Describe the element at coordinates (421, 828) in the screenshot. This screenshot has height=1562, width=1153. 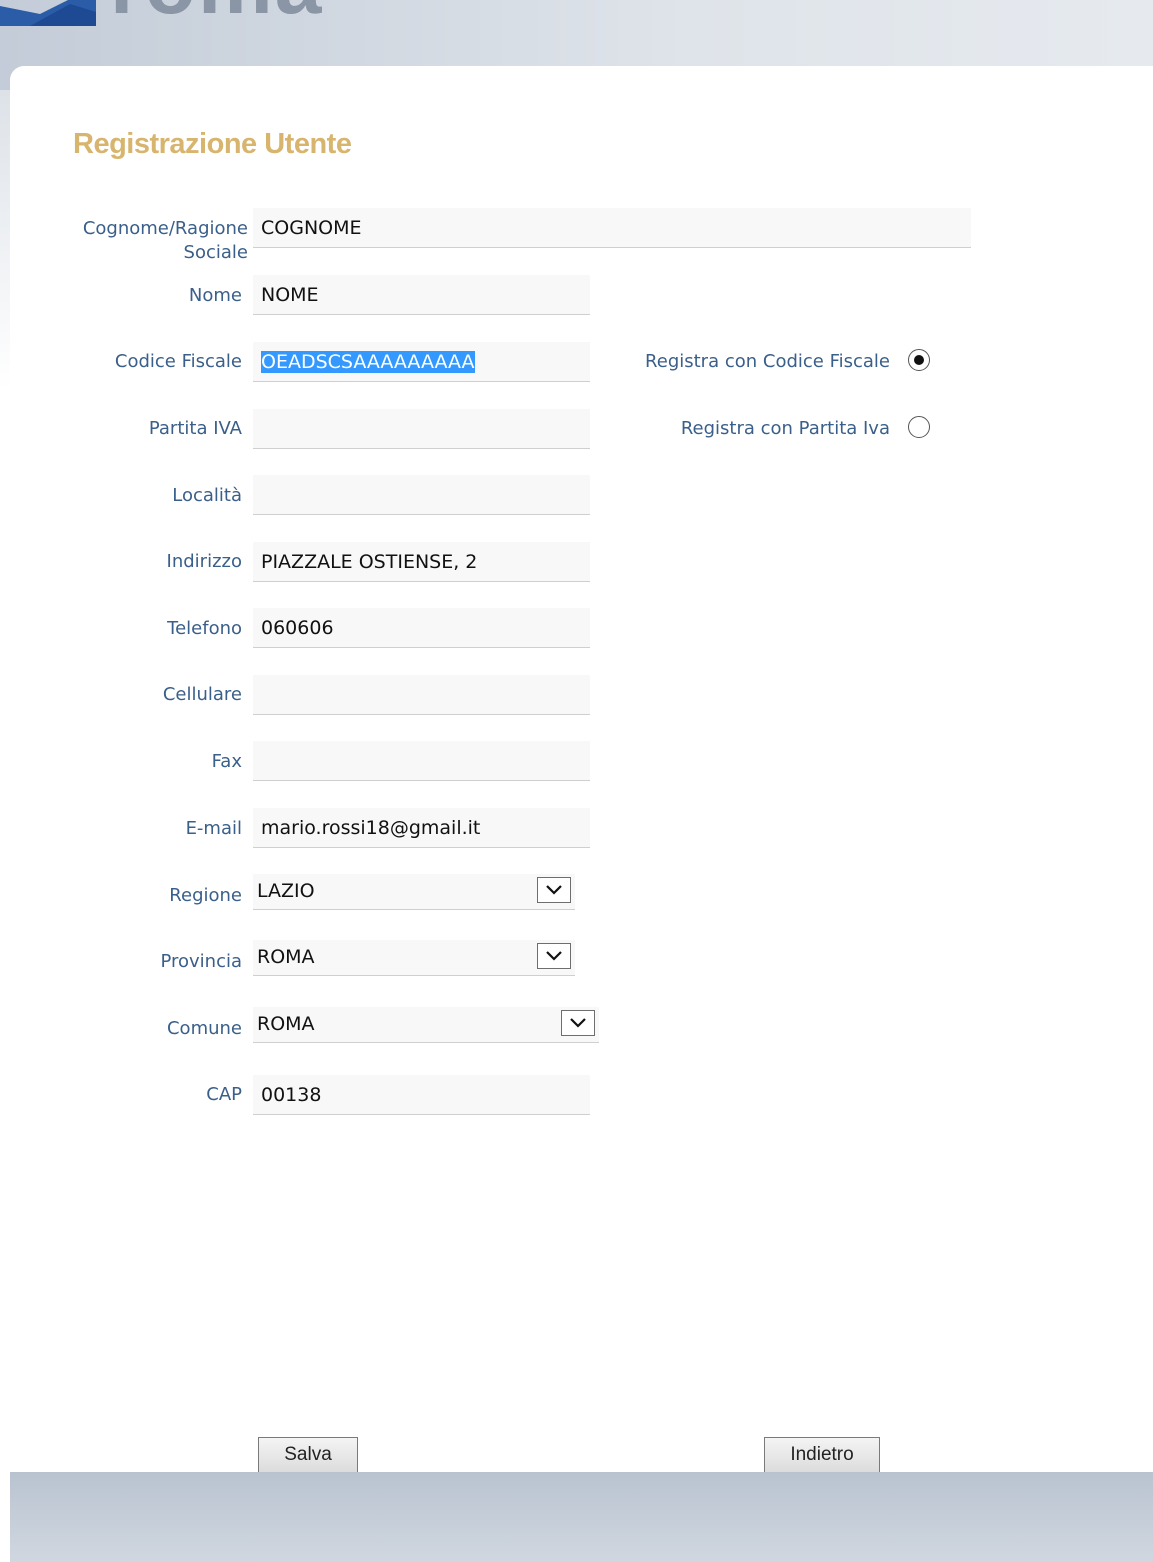
I see `email-input: mario.rossi18@gmail.it` at that location.